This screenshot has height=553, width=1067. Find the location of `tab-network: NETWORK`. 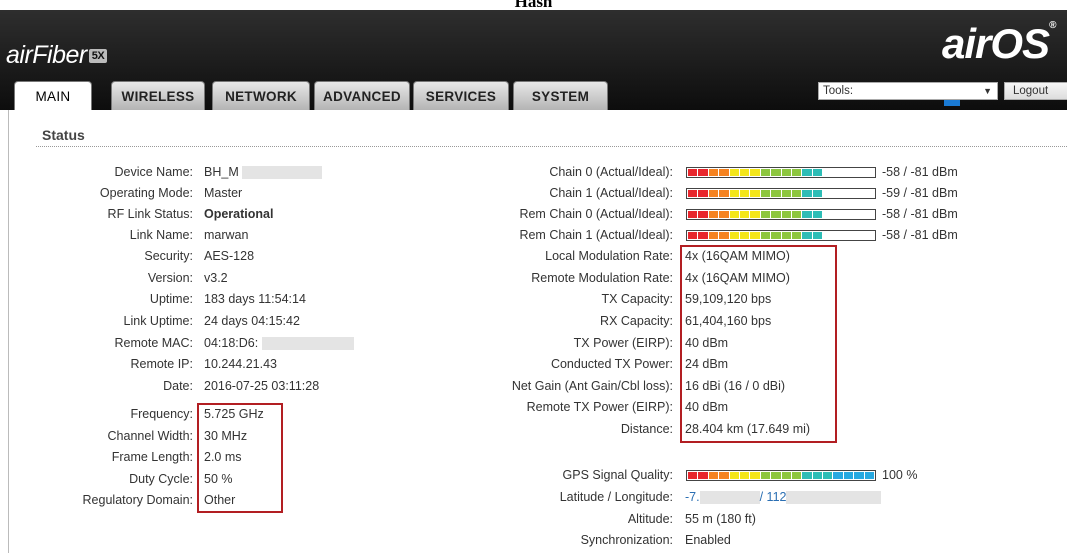

tab-network: NETWORK is located at coordinates (261, 95).